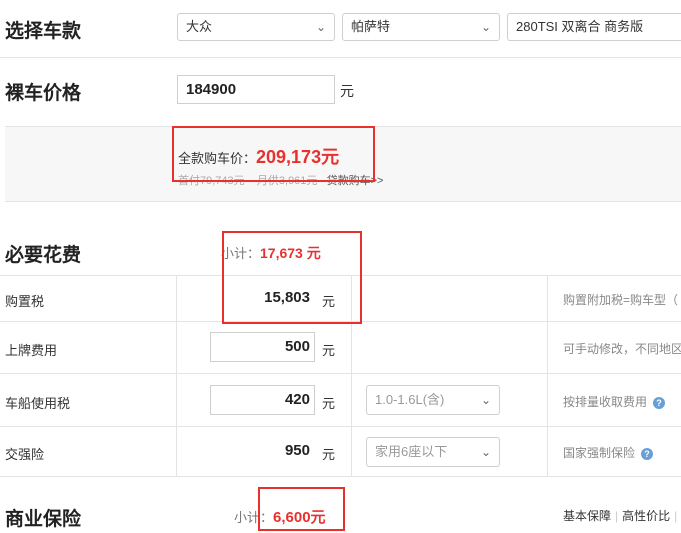  Describe the element at coordinates (43, 31) in the screenshot. I see `select-model-title: 选择车款` at that location.